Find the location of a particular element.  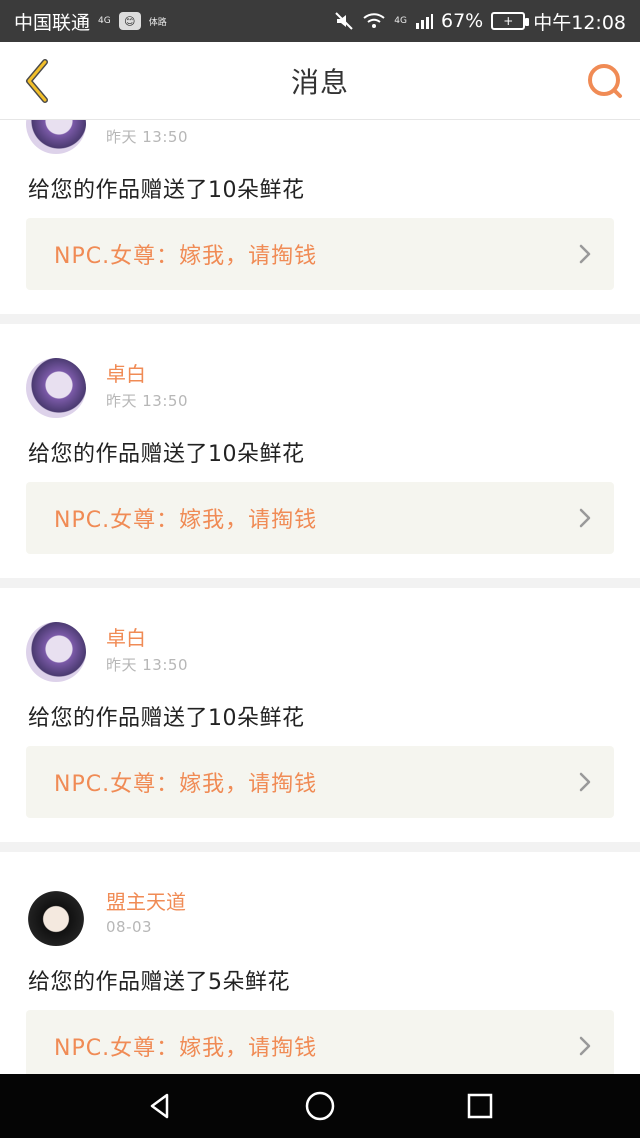

system-navigation-bar is located at coordinates (320, 1106).